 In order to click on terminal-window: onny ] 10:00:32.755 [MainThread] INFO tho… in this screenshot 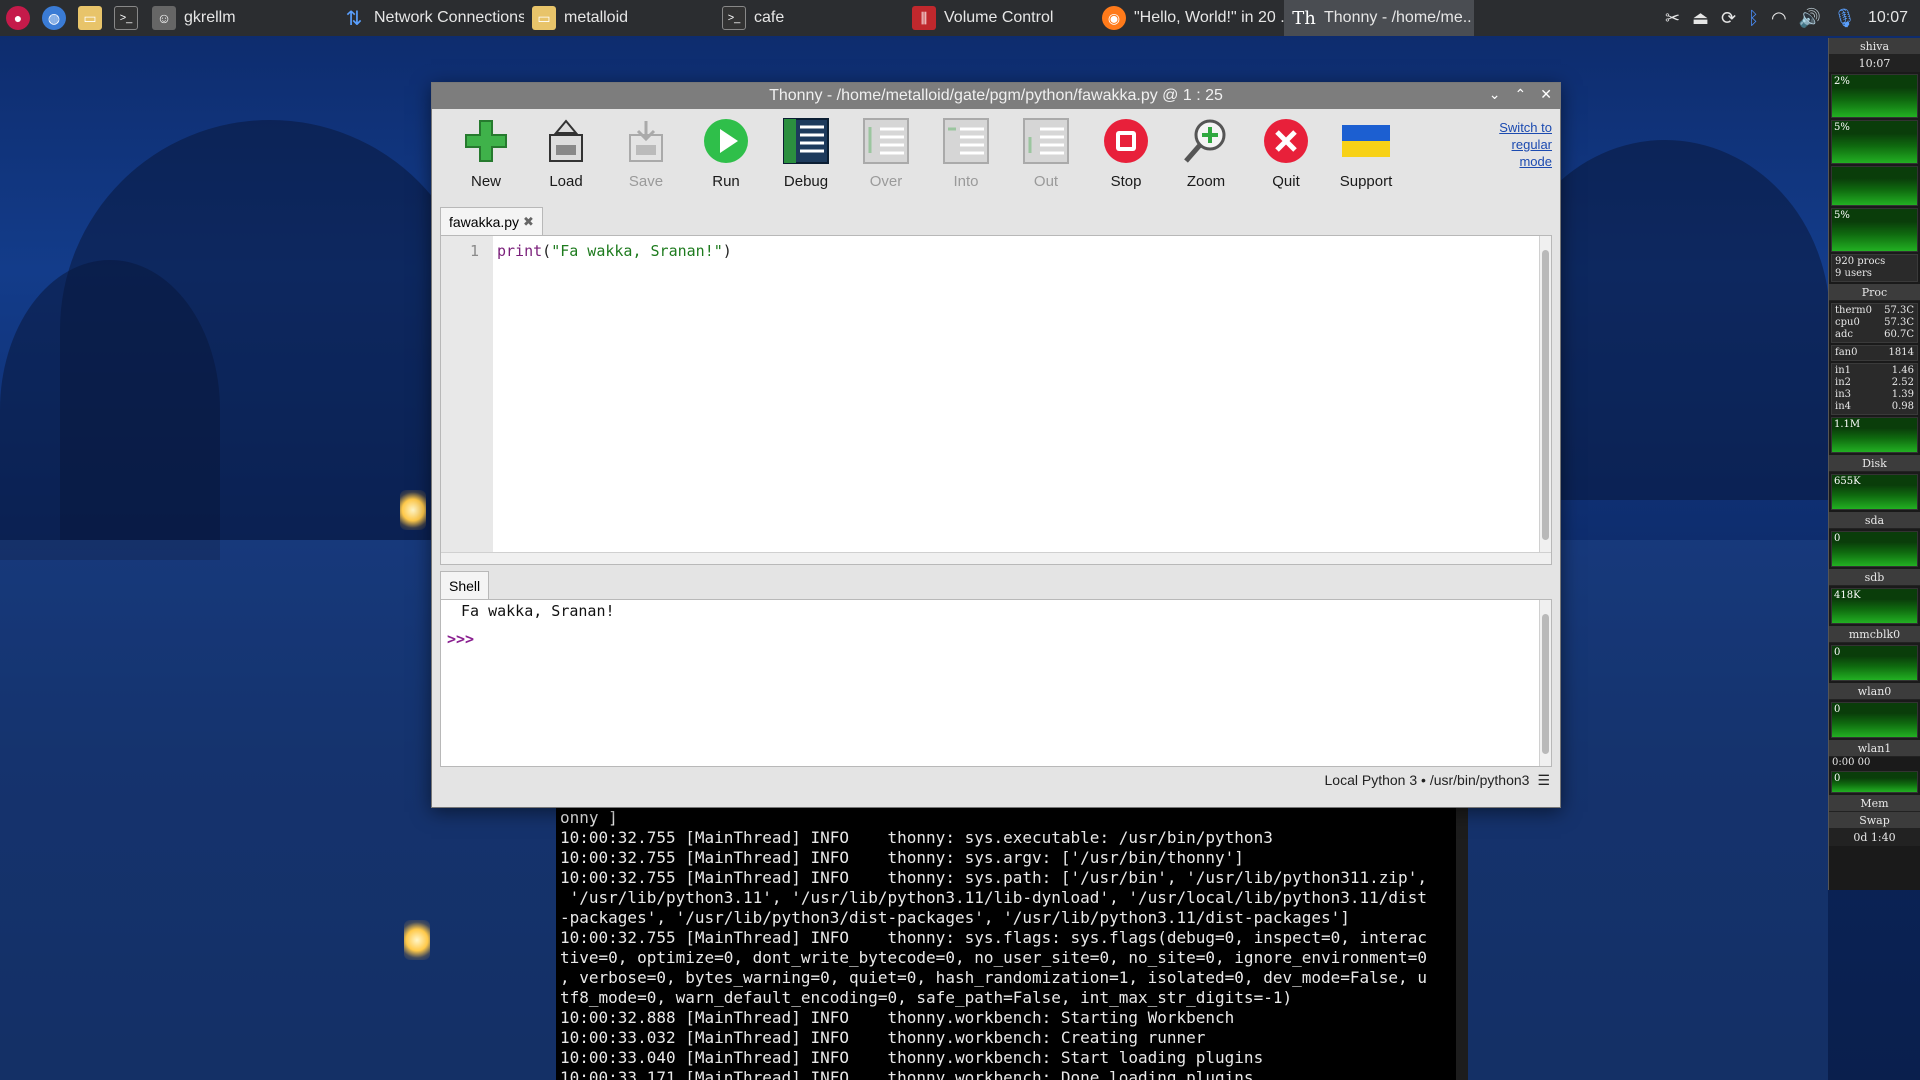, I will do `click(1012, 944)`.